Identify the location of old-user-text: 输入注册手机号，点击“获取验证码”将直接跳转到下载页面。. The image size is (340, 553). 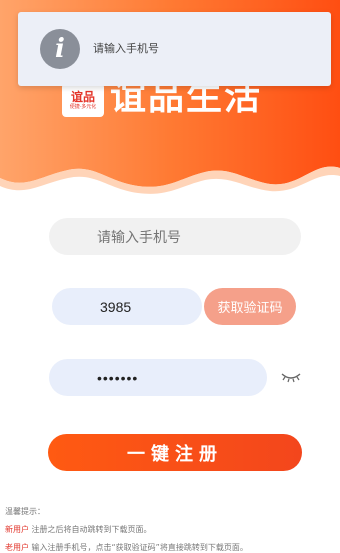
(138, 547).